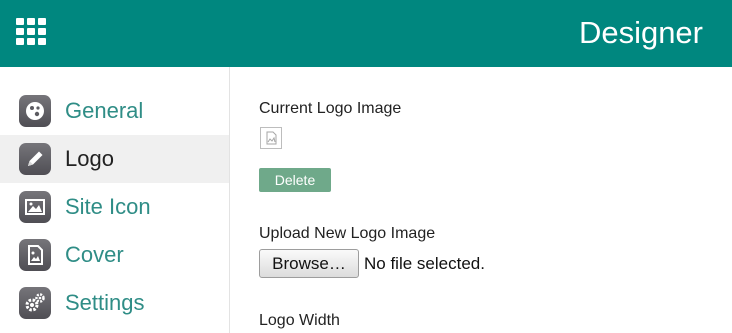 The width and height of the screenshot is (732, 333). I want to click on sidebar-item-logo: Logo, so click(114, 159).